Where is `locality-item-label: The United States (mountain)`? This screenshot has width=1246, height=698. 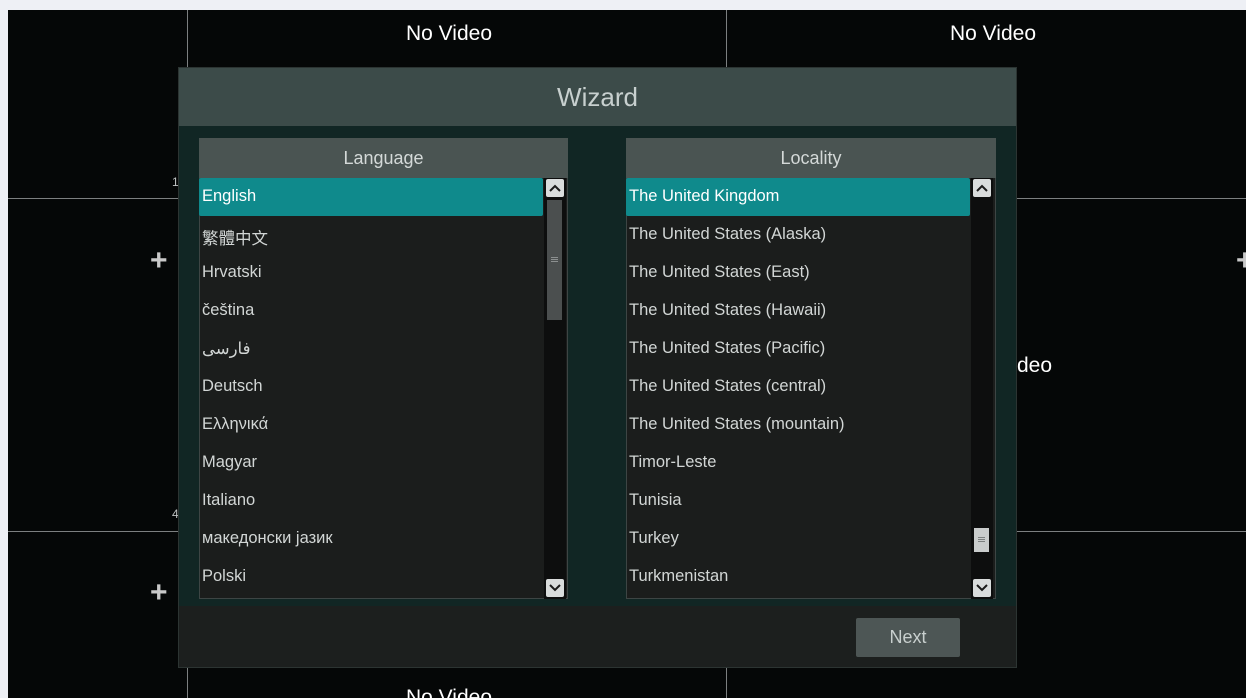 locality-item-label: The United States (mountain) is located at coordinates (737, 424).